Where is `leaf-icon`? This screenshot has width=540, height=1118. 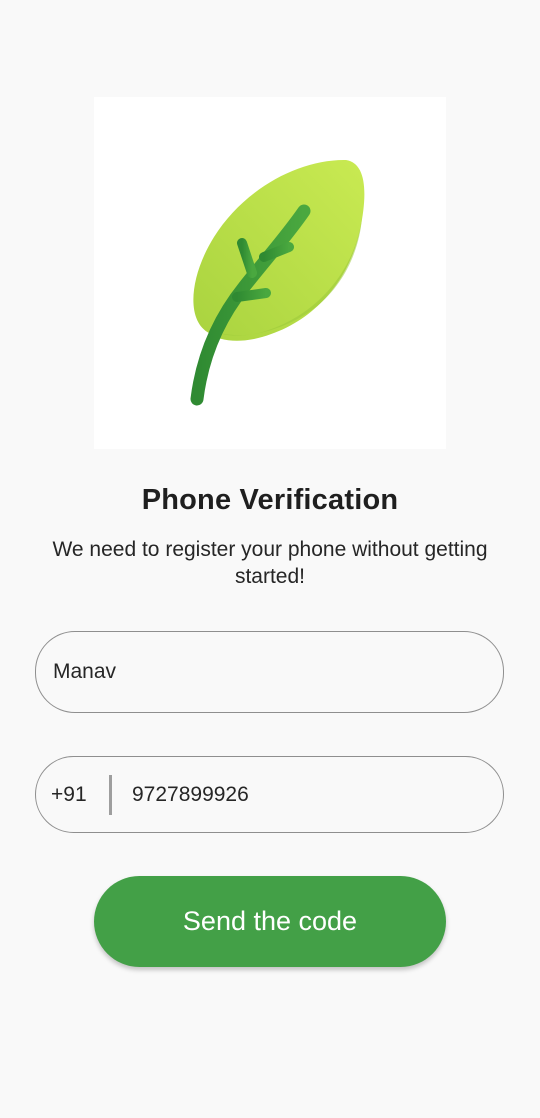
leaf-icon is located at coordinates (277, 282).